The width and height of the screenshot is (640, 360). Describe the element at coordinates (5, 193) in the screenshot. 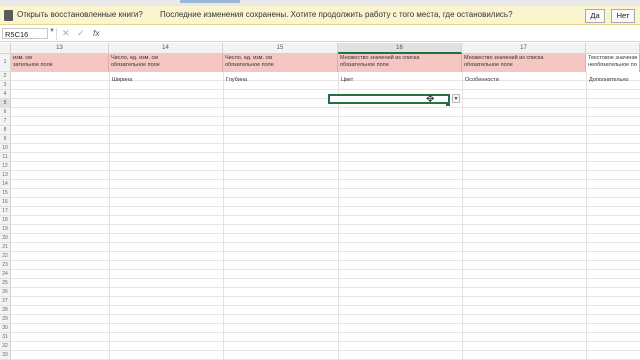

I see `row-header: 15` at that location.